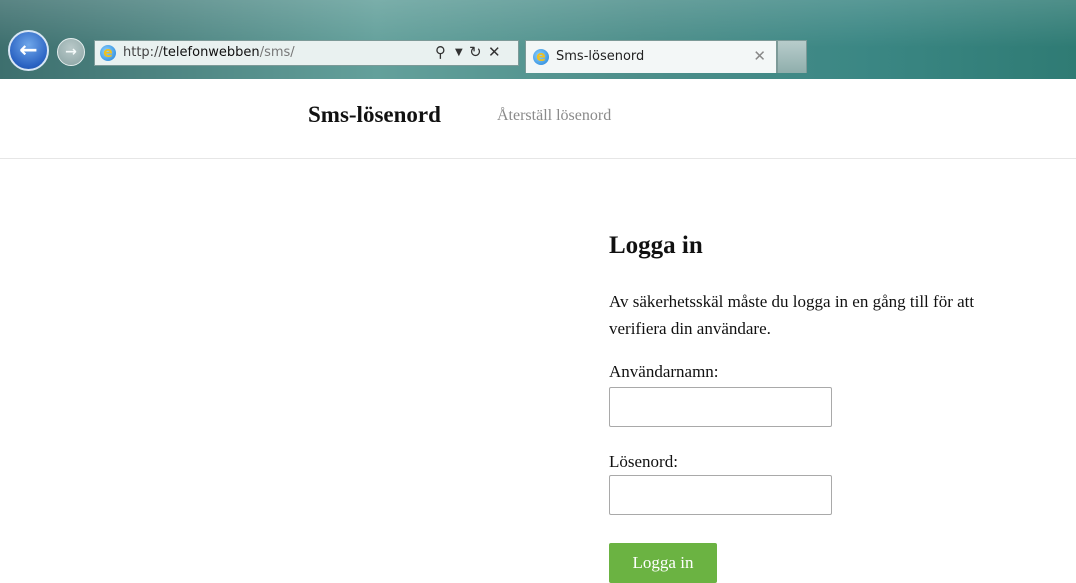  Describe the element at coordinates (720, 495) in the screenshot. I see `password-input` at that location.